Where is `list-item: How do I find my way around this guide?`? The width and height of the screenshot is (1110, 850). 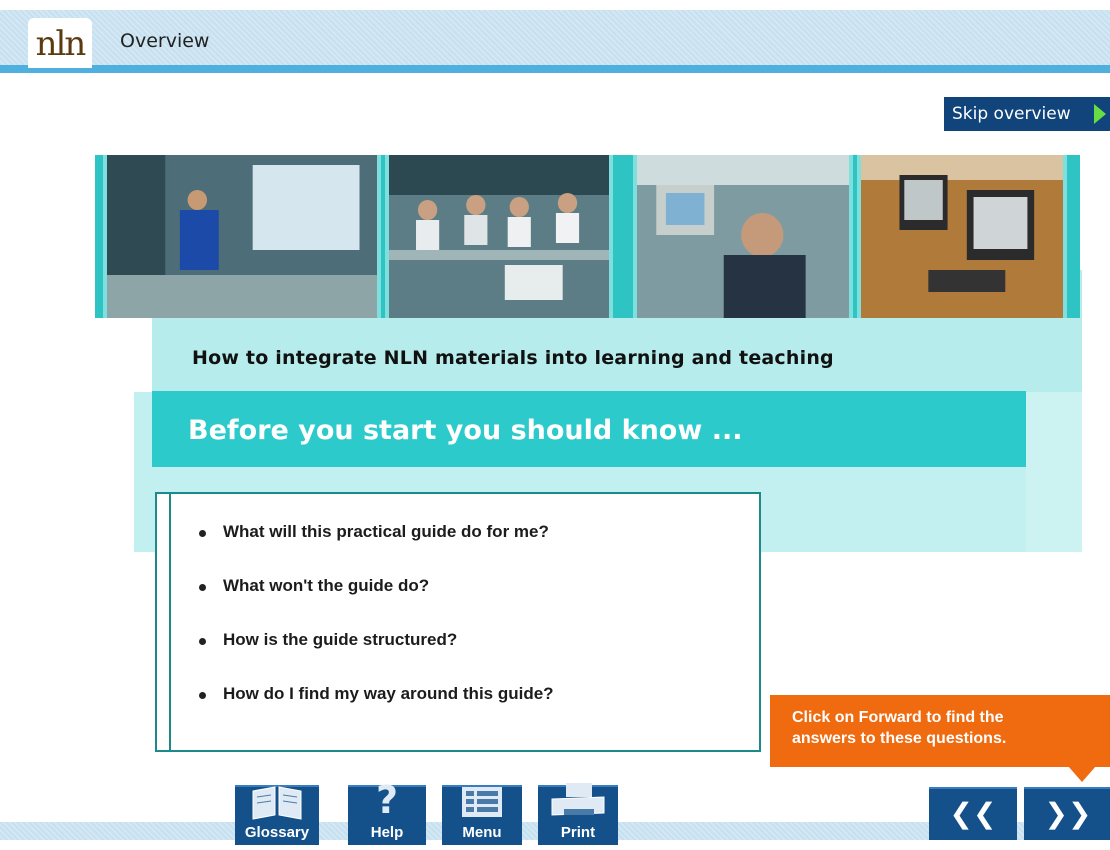
list-item: How do I find my way around this guide? is located at coordinates (376, 711).